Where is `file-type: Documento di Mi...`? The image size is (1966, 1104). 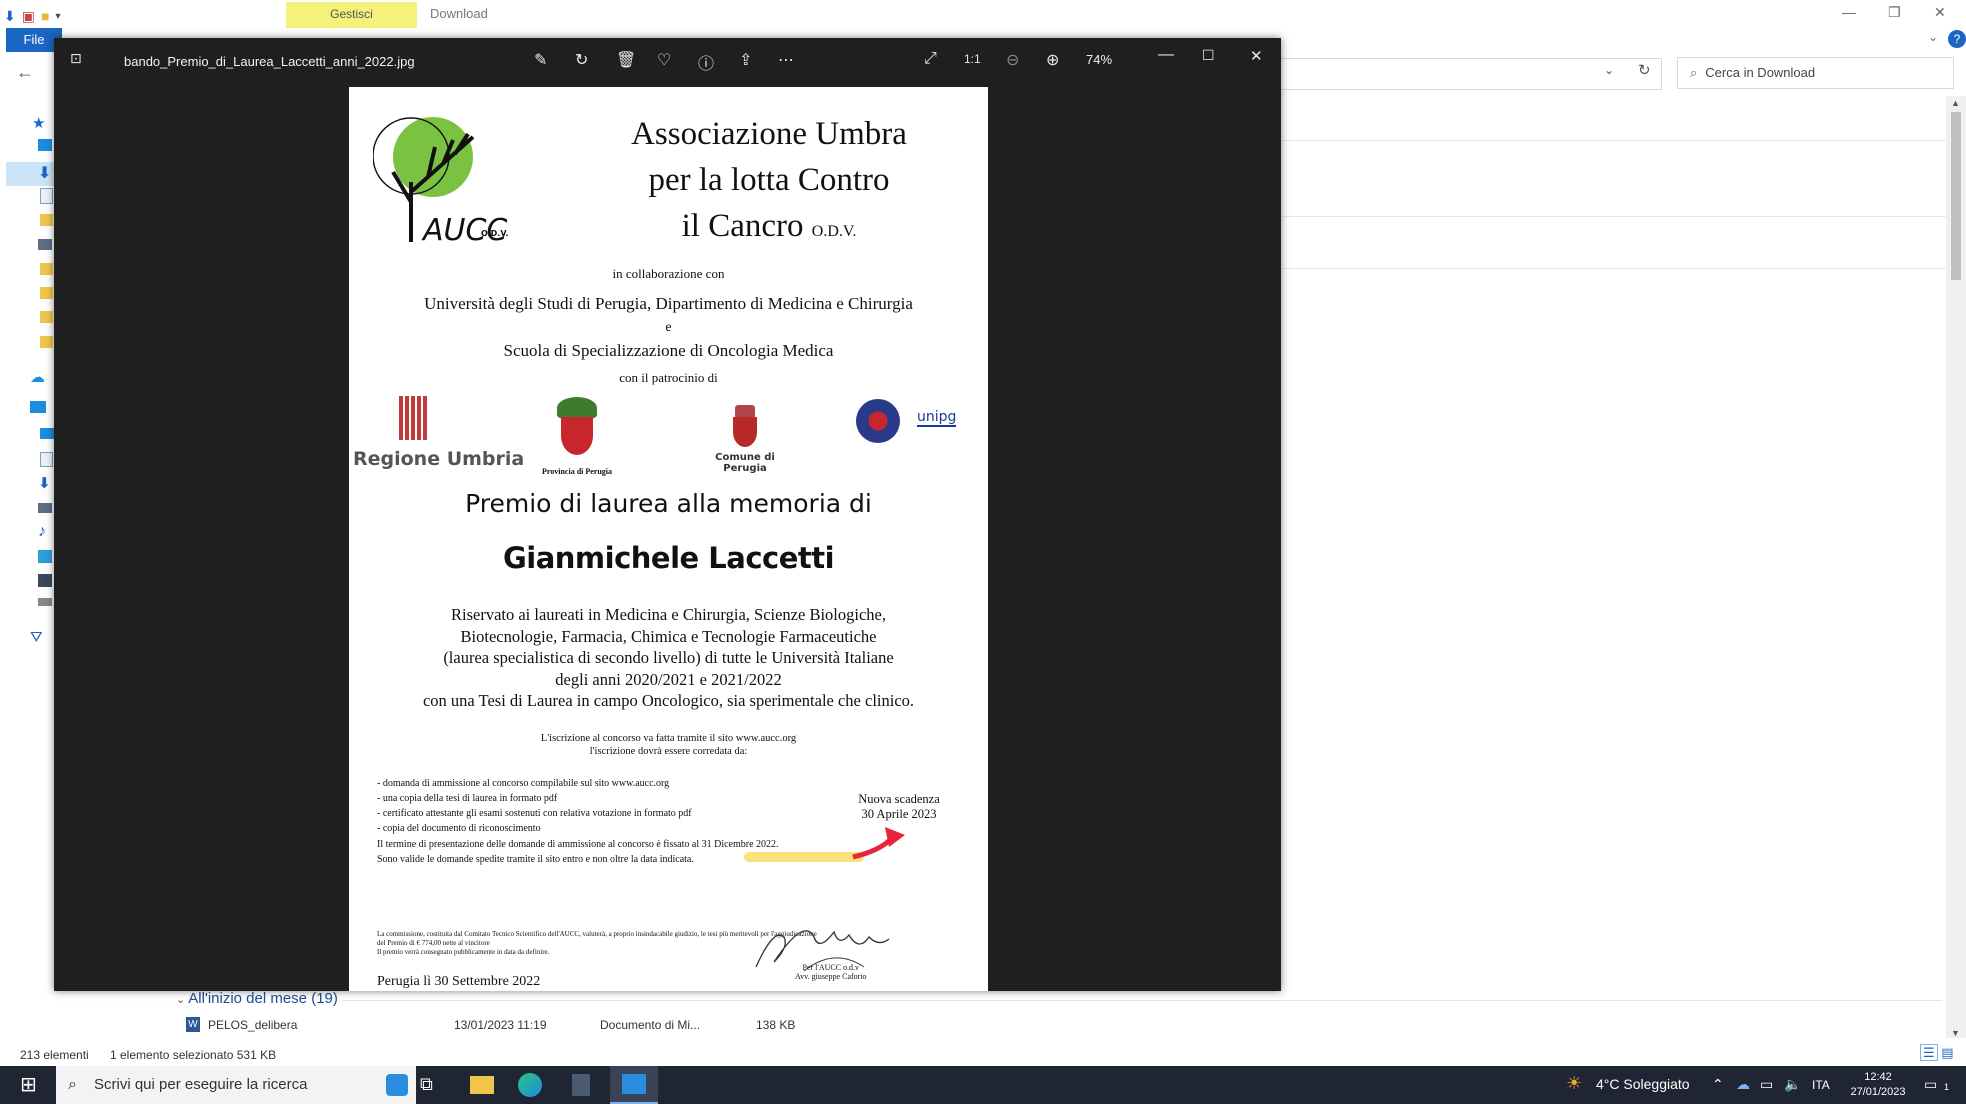 file-type: Documento di Mi... is located at coordinates (650, 1025).